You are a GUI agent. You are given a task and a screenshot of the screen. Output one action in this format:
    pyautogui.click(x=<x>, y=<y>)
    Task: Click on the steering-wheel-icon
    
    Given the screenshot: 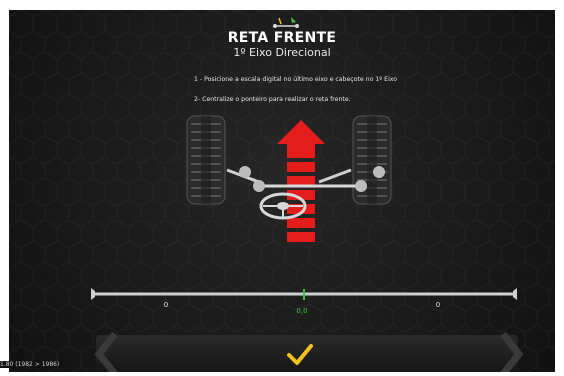 What is the action you would take?
    pyautogui.click(x=283, y=206)
    